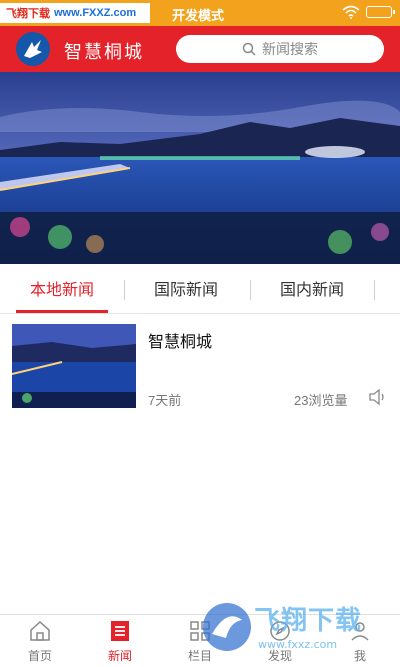  I want to click on watermark-text: 飞翔下载, so click(308, 620).